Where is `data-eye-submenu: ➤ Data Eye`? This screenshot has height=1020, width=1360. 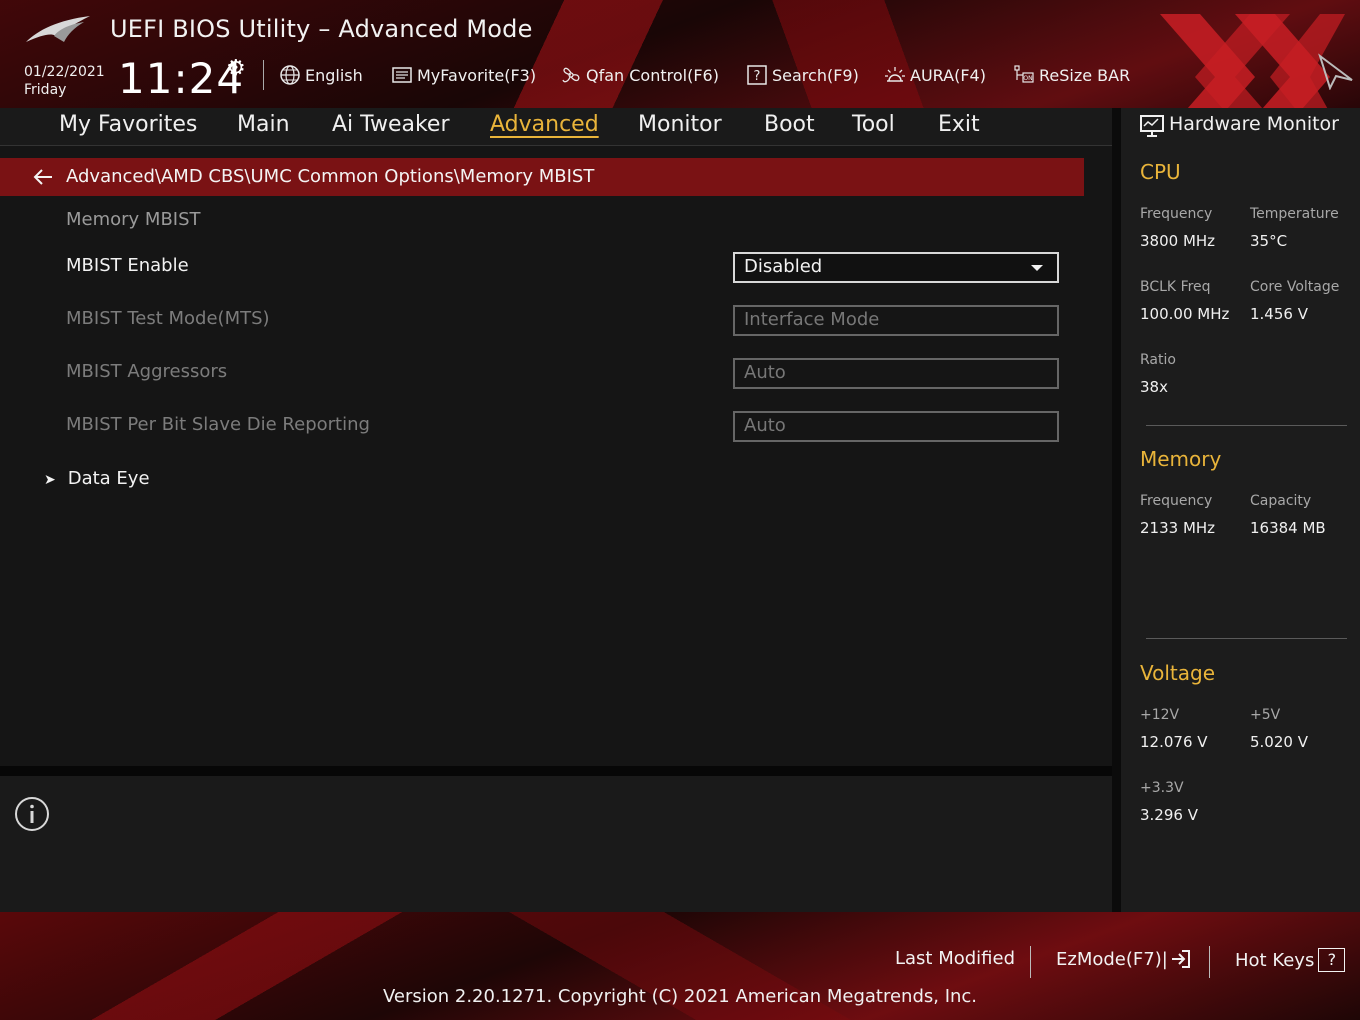
data-eye-submenu: ➤ Data Eye is located at coordinates (97, 478).